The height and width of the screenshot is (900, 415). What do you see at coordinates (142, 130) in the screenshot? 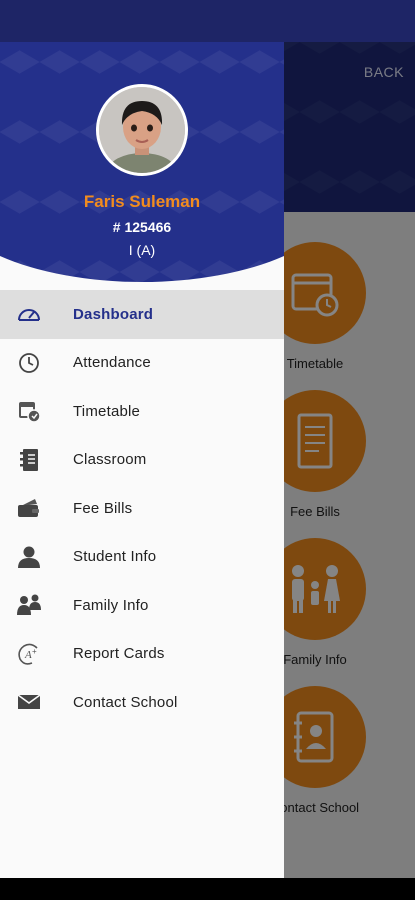
I see `avatar` at bounding box center [142, 130].